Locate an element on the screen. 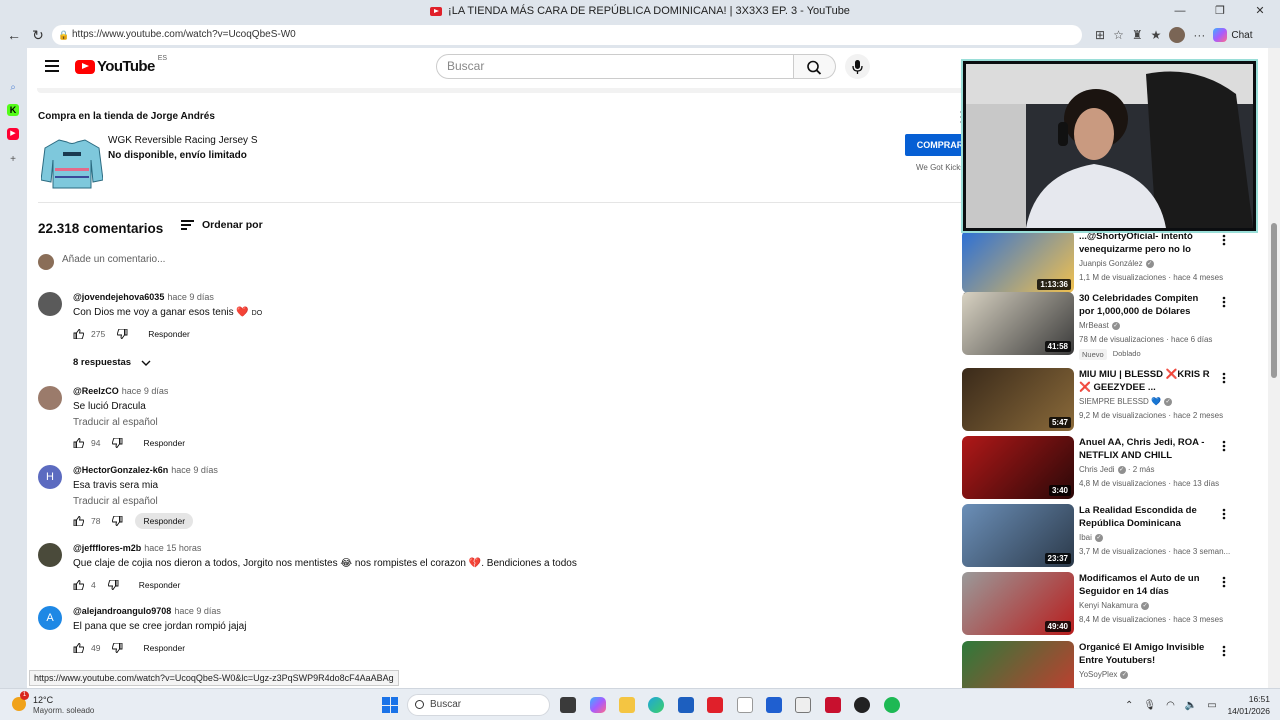 Image resolution: width=1280 pixels, height=721 pixels. video-thumbnail: 5:47 is located at coordinates (1018, 399).